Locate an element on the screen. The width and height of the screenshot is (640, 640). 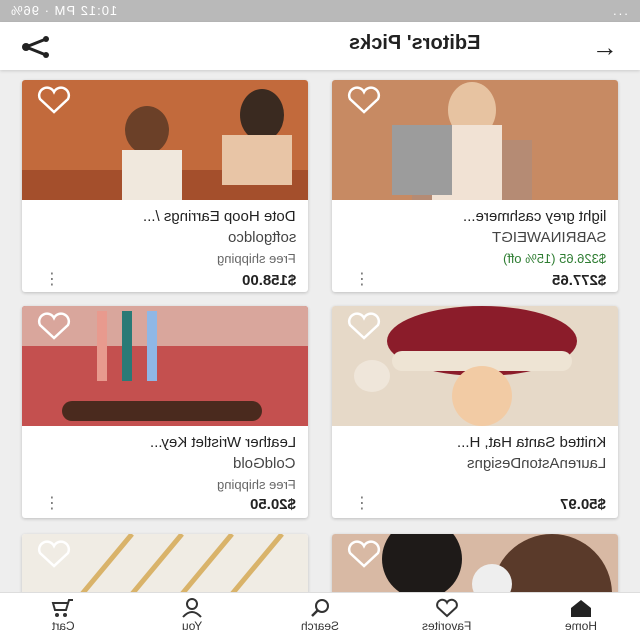
back-arrow-icon: ← is located at coordinates (605, 47).